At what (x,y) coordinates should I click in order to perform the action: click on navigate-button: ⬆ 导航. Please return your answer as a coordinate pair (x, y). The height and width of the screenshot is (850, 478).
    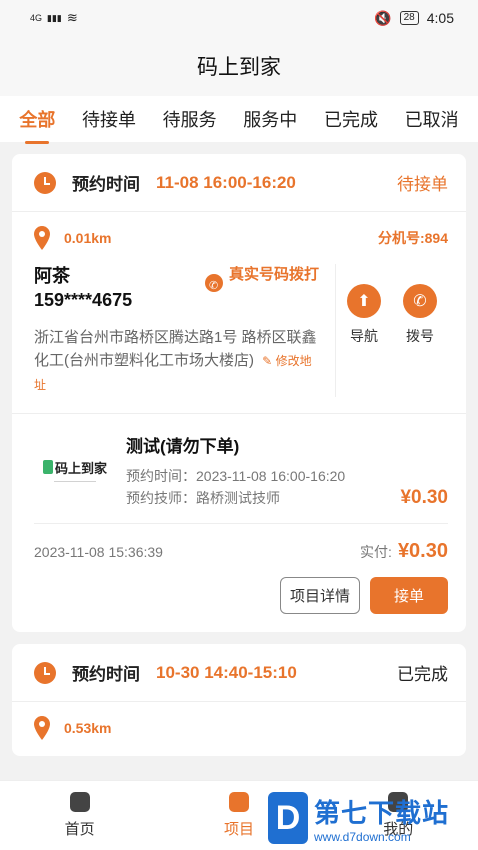
    Looking at the image, I should click on (364, 340).